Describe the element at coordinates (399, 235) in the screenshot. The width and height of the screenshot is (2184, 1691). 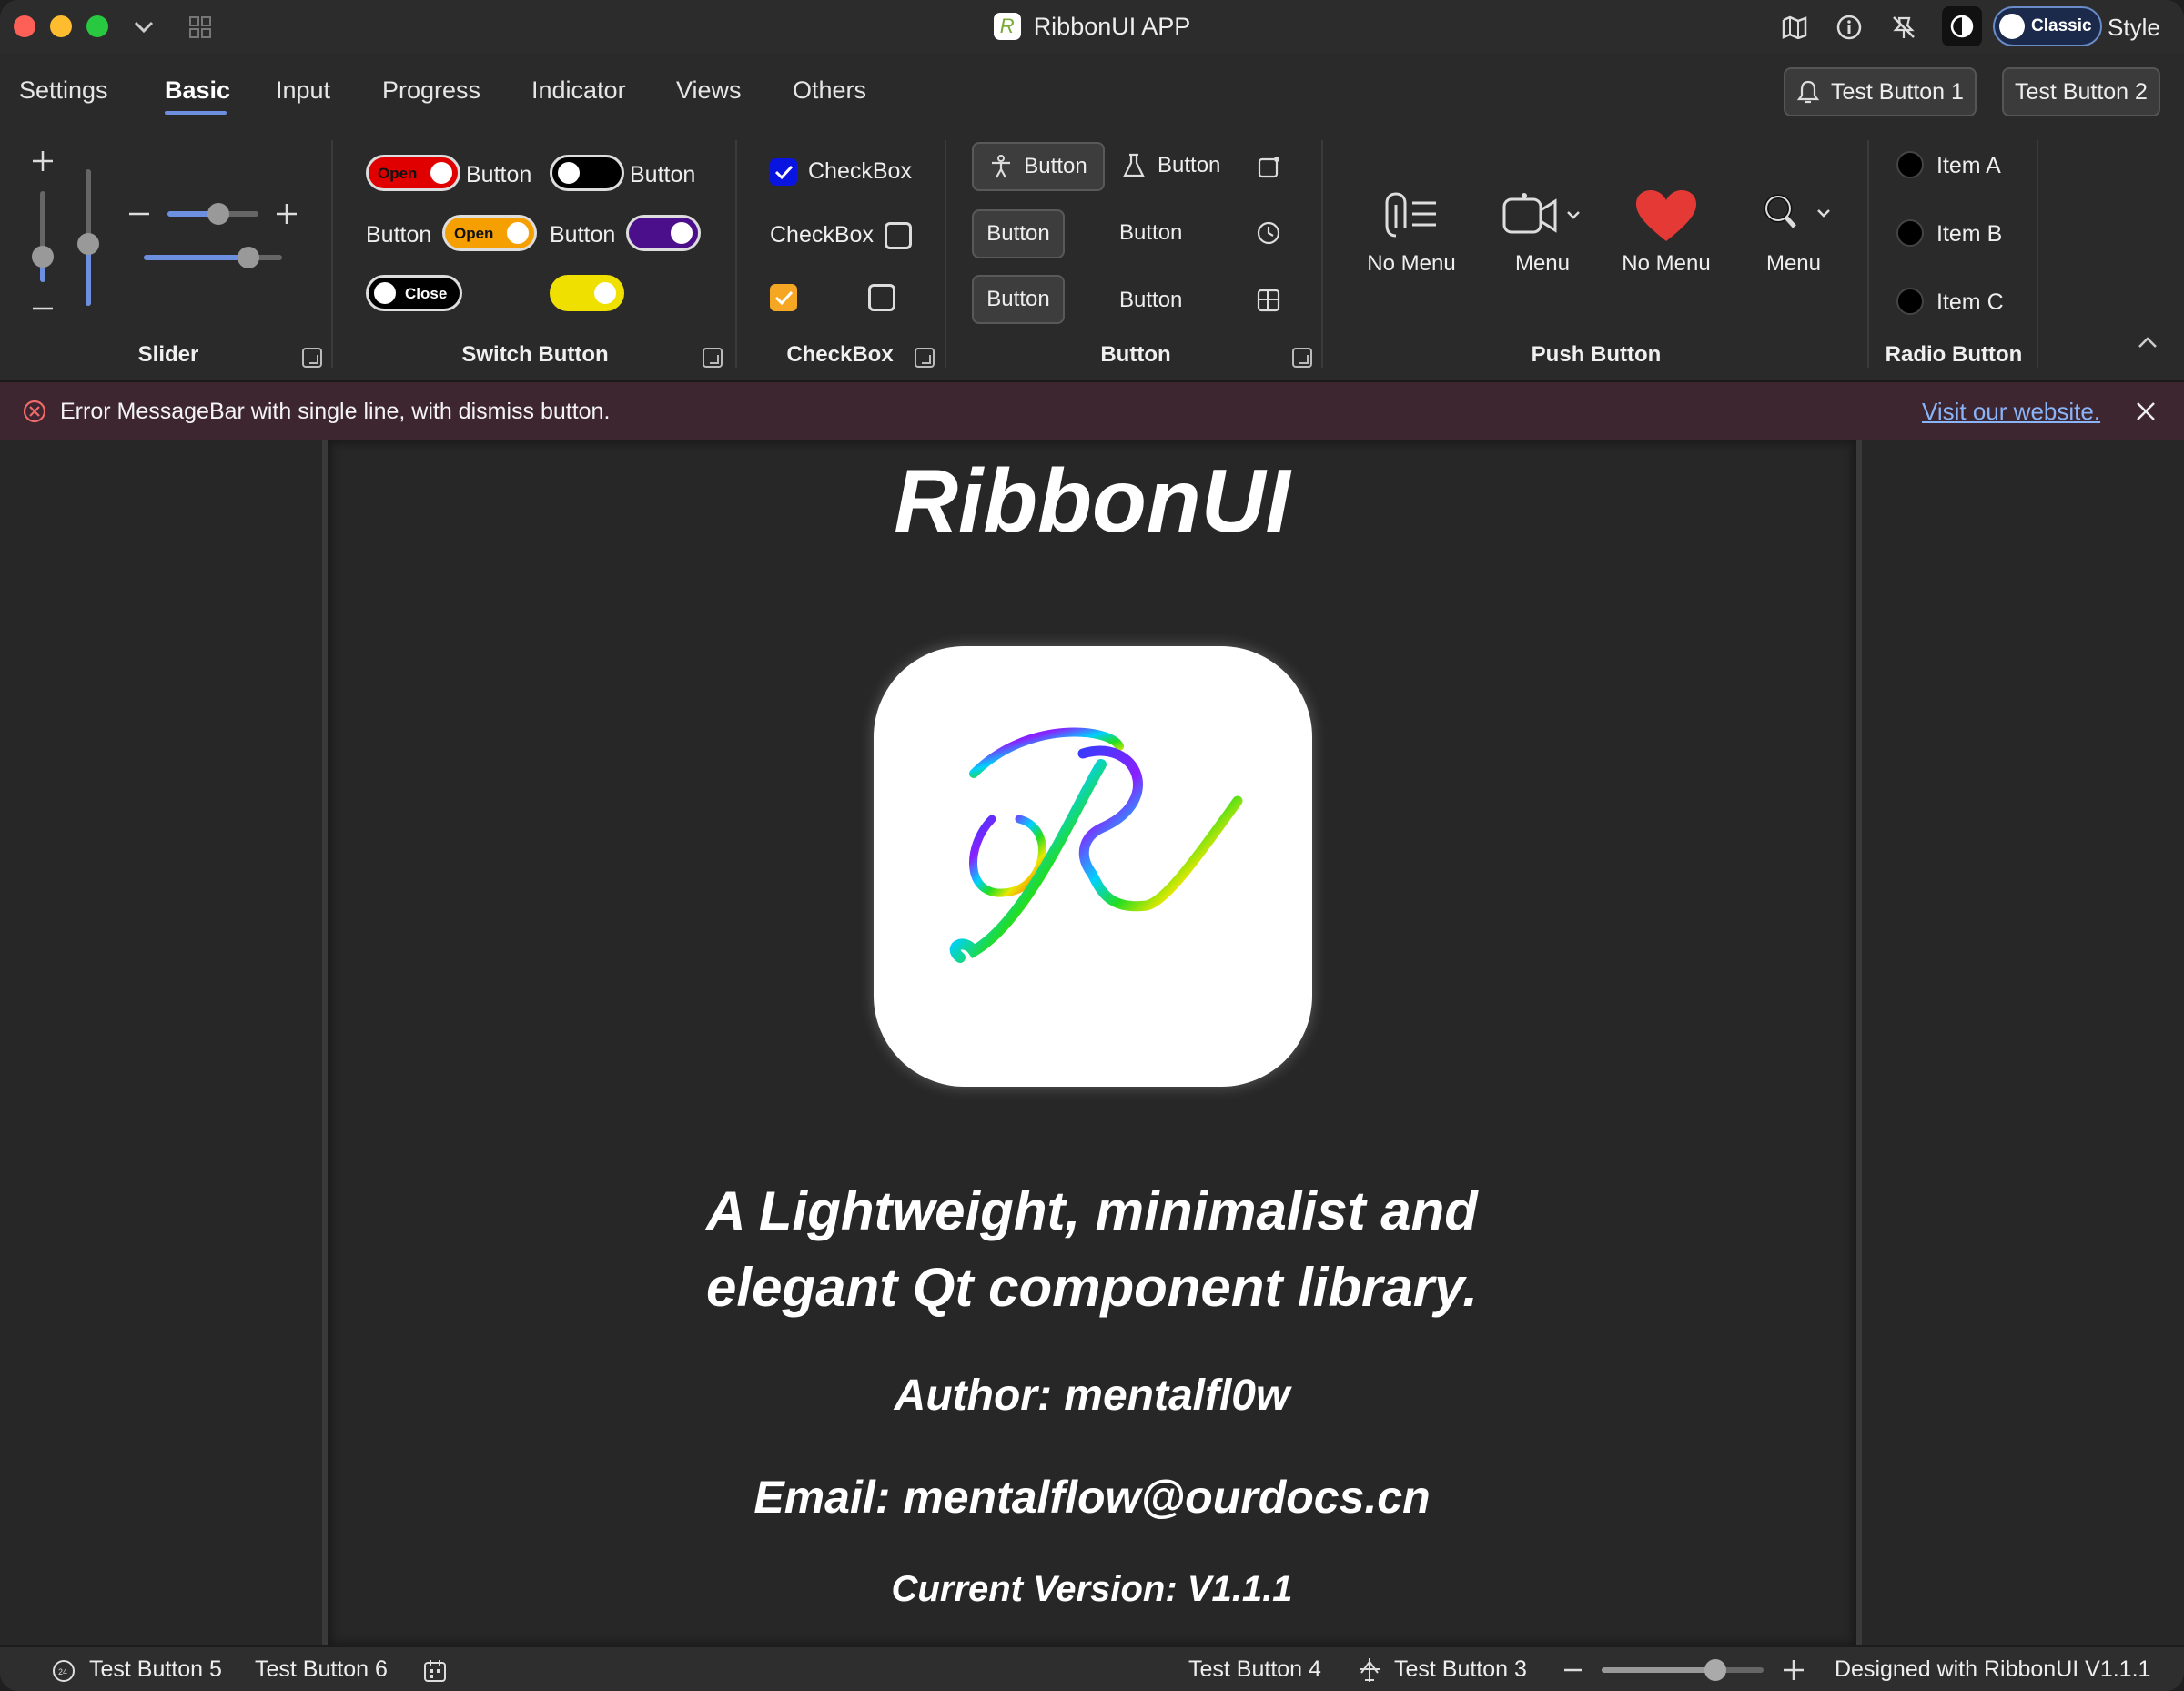
I see `switch-label: Button` at that location.